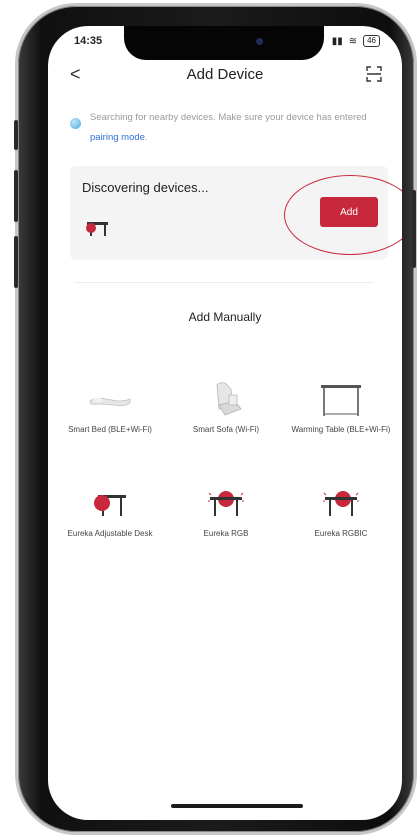  I want to click on device-label: Warming Table (BLE+Wi-Fi), so click(341, 429).